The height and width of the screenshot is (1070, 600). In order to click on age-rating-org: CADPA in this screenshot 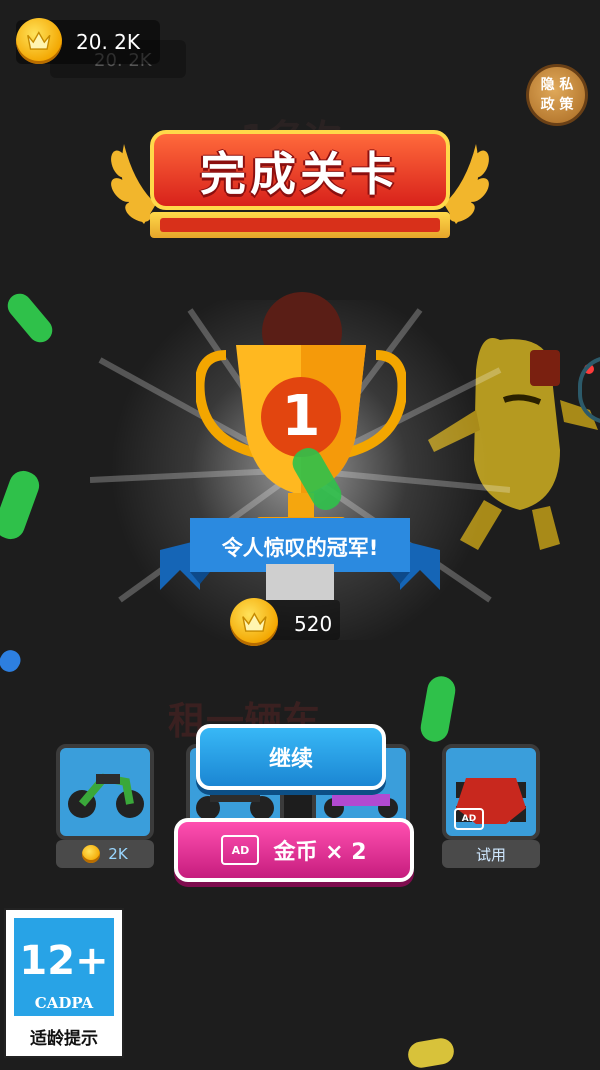, I will do `click(64, 1003)`.